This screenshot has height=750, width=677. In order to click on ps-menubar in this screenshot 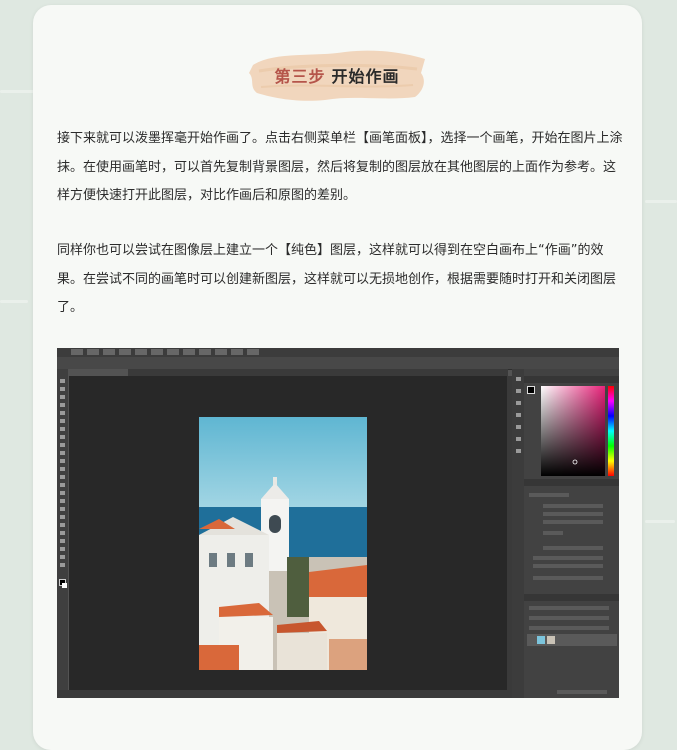, I will do `click(338, 352)`.